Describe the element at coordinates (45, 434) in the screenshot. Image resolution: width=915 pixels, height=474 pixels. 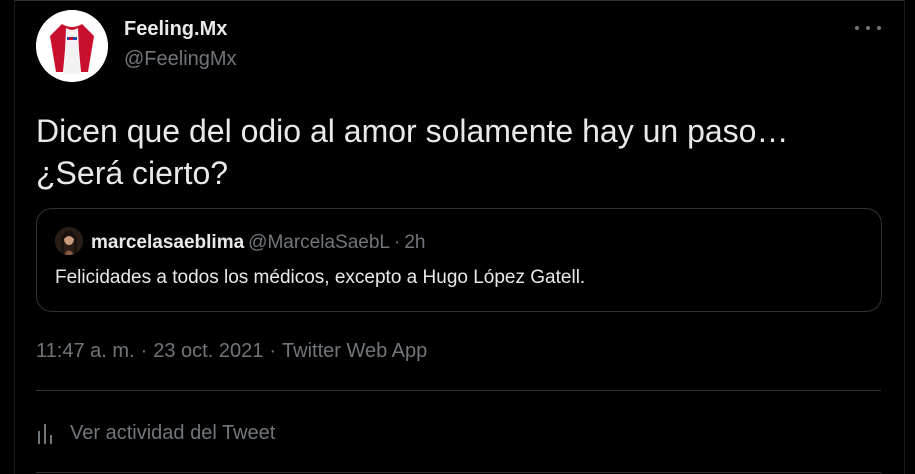
I see `analytics-bars-icon` at that location.